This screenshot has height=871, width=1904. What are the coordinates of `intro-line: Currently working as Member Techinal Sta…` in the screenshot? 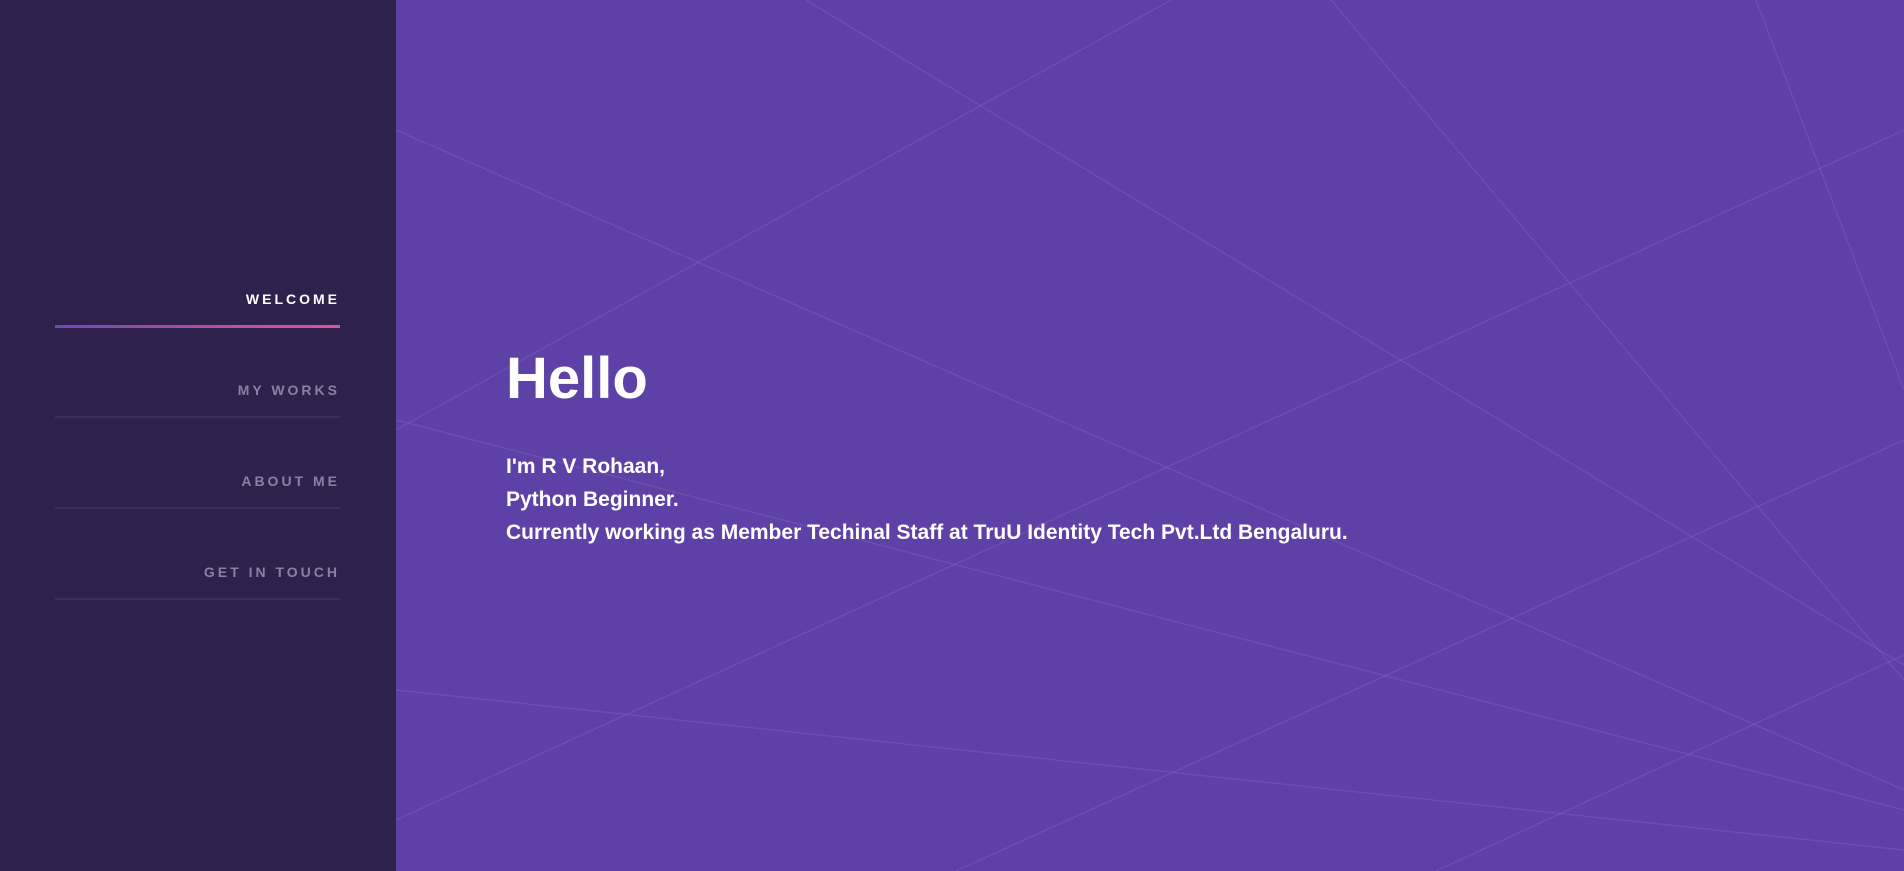 It's located at (927, 532).